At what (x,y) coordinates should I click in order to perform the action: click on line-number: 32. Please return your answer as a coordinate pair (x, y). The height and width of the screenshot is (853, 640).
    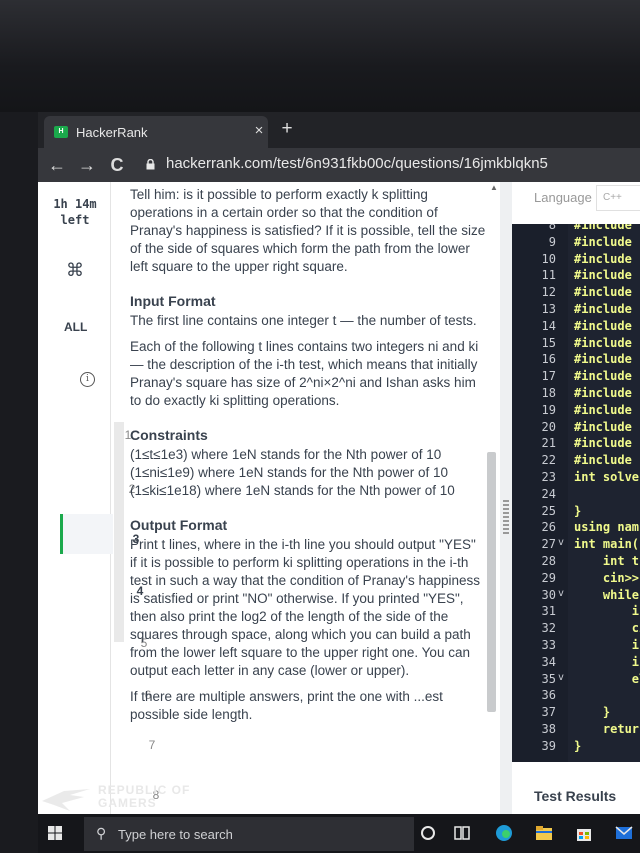
    Looking at the image, I should click on (548, 628).